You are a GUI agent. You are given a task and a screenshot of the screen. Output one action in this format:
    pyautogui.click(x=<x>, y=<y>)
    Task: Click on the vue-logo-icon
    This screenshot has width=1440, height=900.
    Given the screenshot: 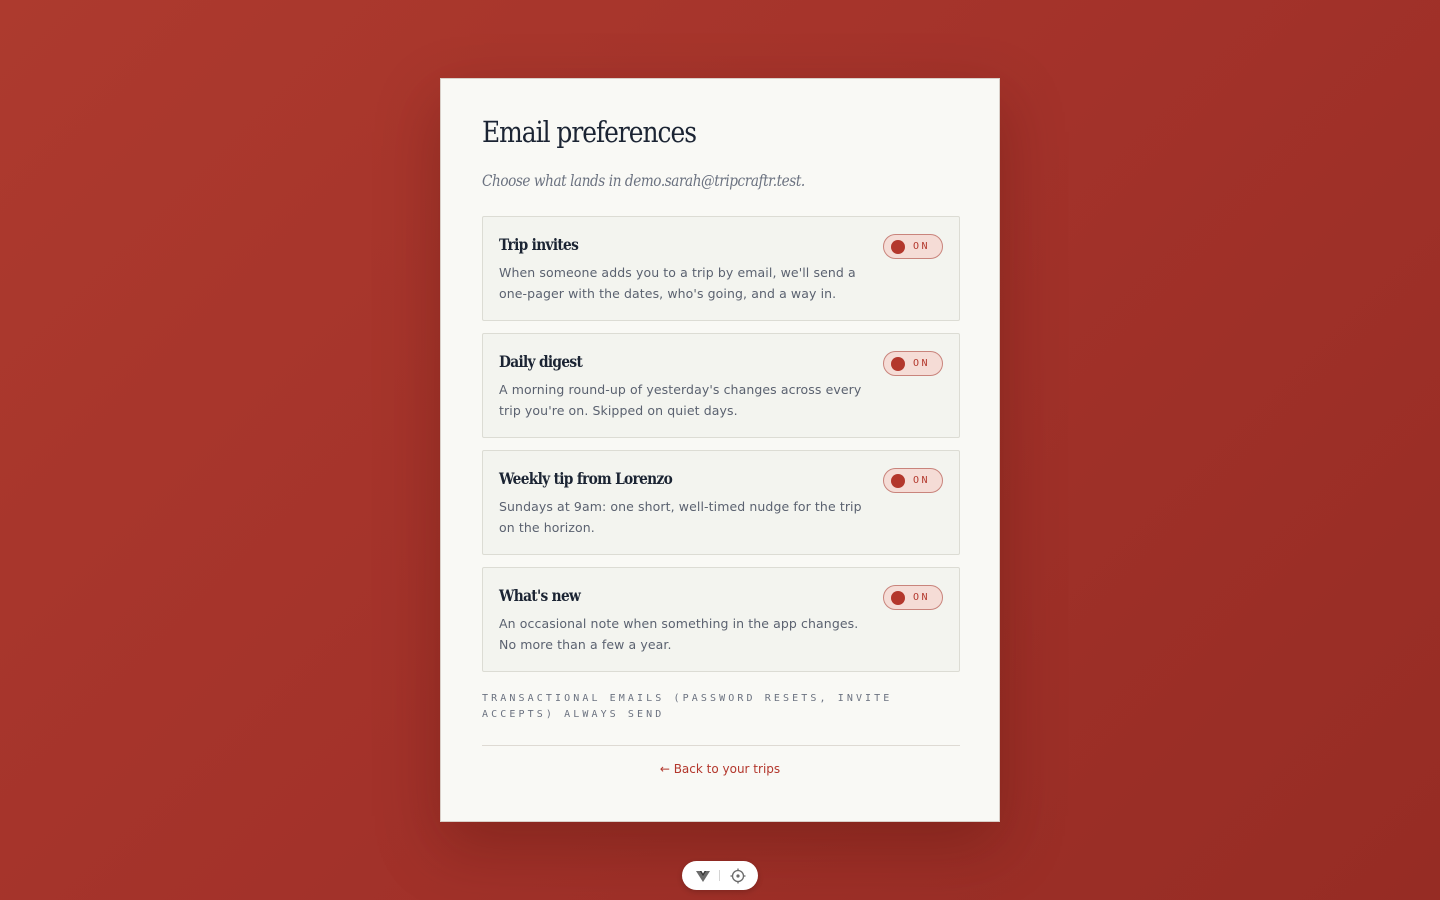 What is the action you would take?
    pyautogui.click(x=703, y=876)
    